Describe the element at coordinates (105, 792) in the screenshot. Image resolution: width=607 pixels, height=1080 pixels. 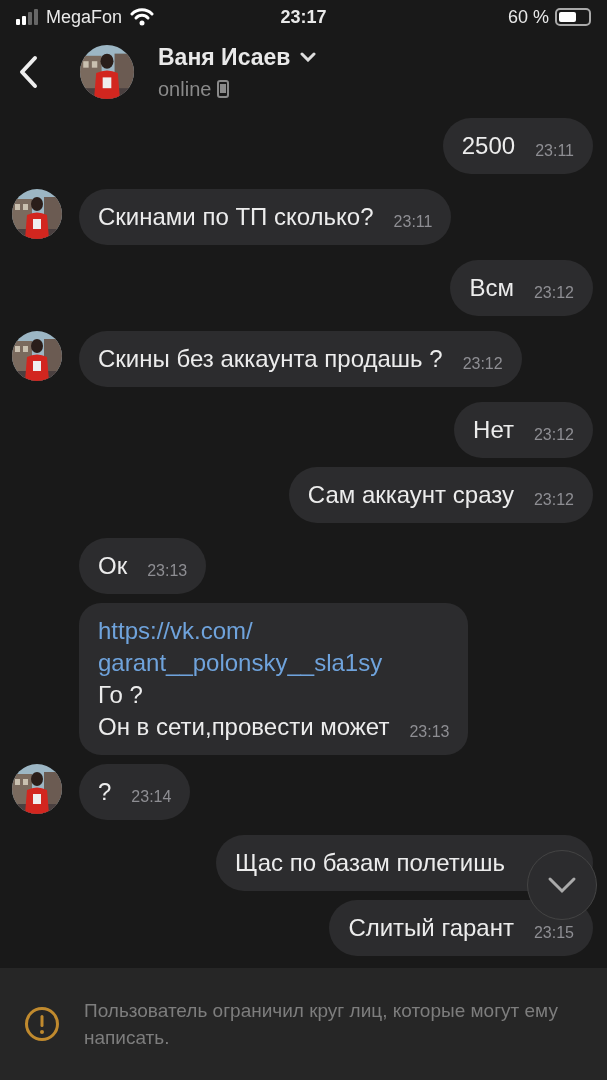
I see `message-text: ?` at that location.